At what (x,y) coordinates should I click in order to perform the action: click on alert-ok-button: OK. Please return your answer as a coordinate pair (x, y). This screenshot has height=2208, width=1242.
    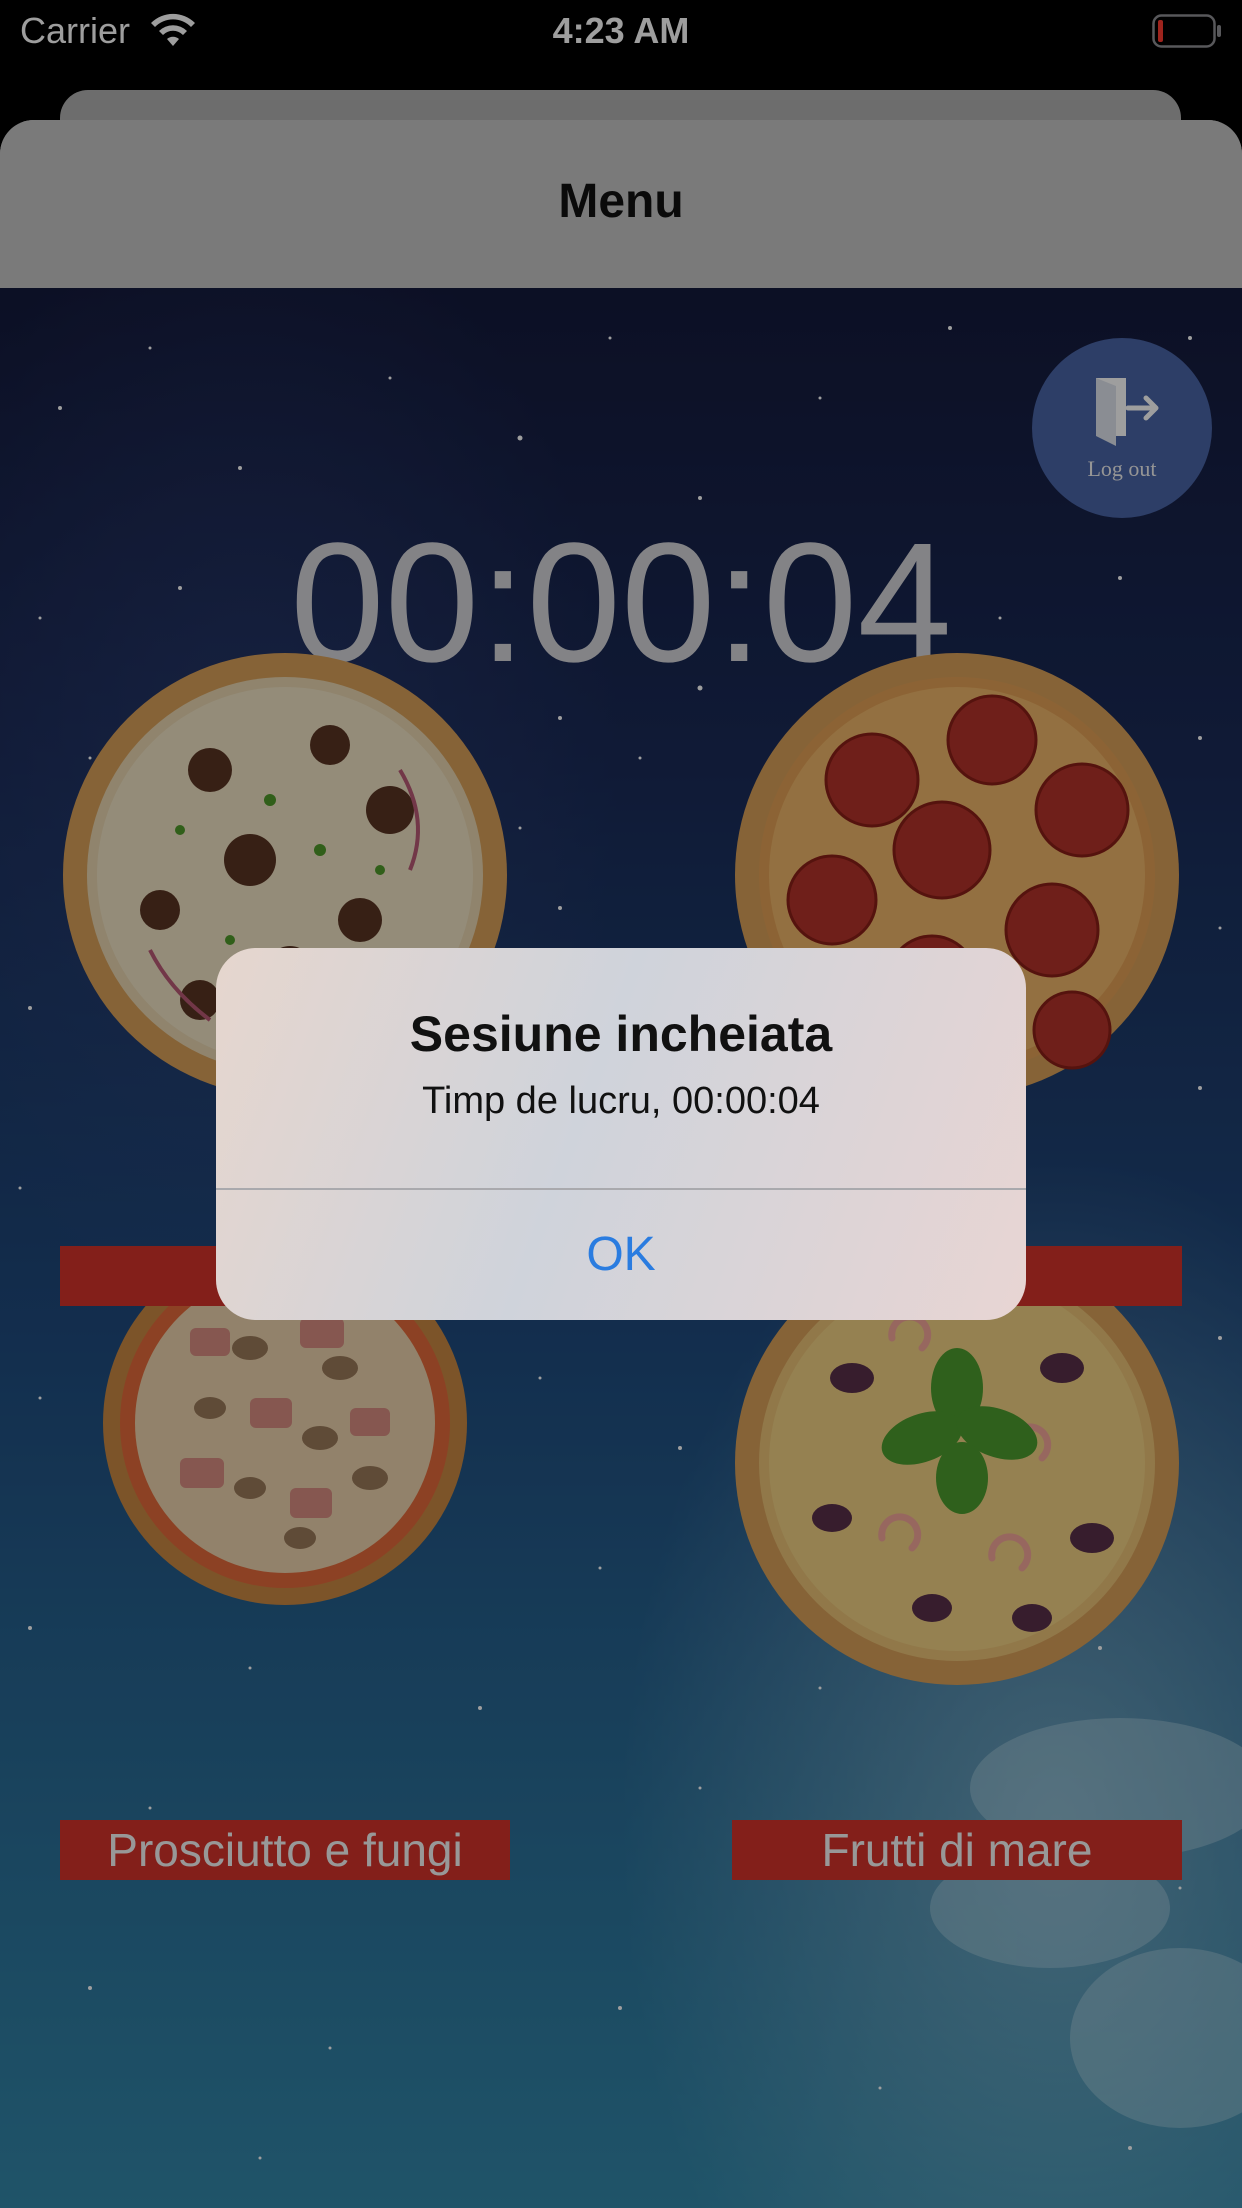
    Looking at the image, I should click on (621, 1255).